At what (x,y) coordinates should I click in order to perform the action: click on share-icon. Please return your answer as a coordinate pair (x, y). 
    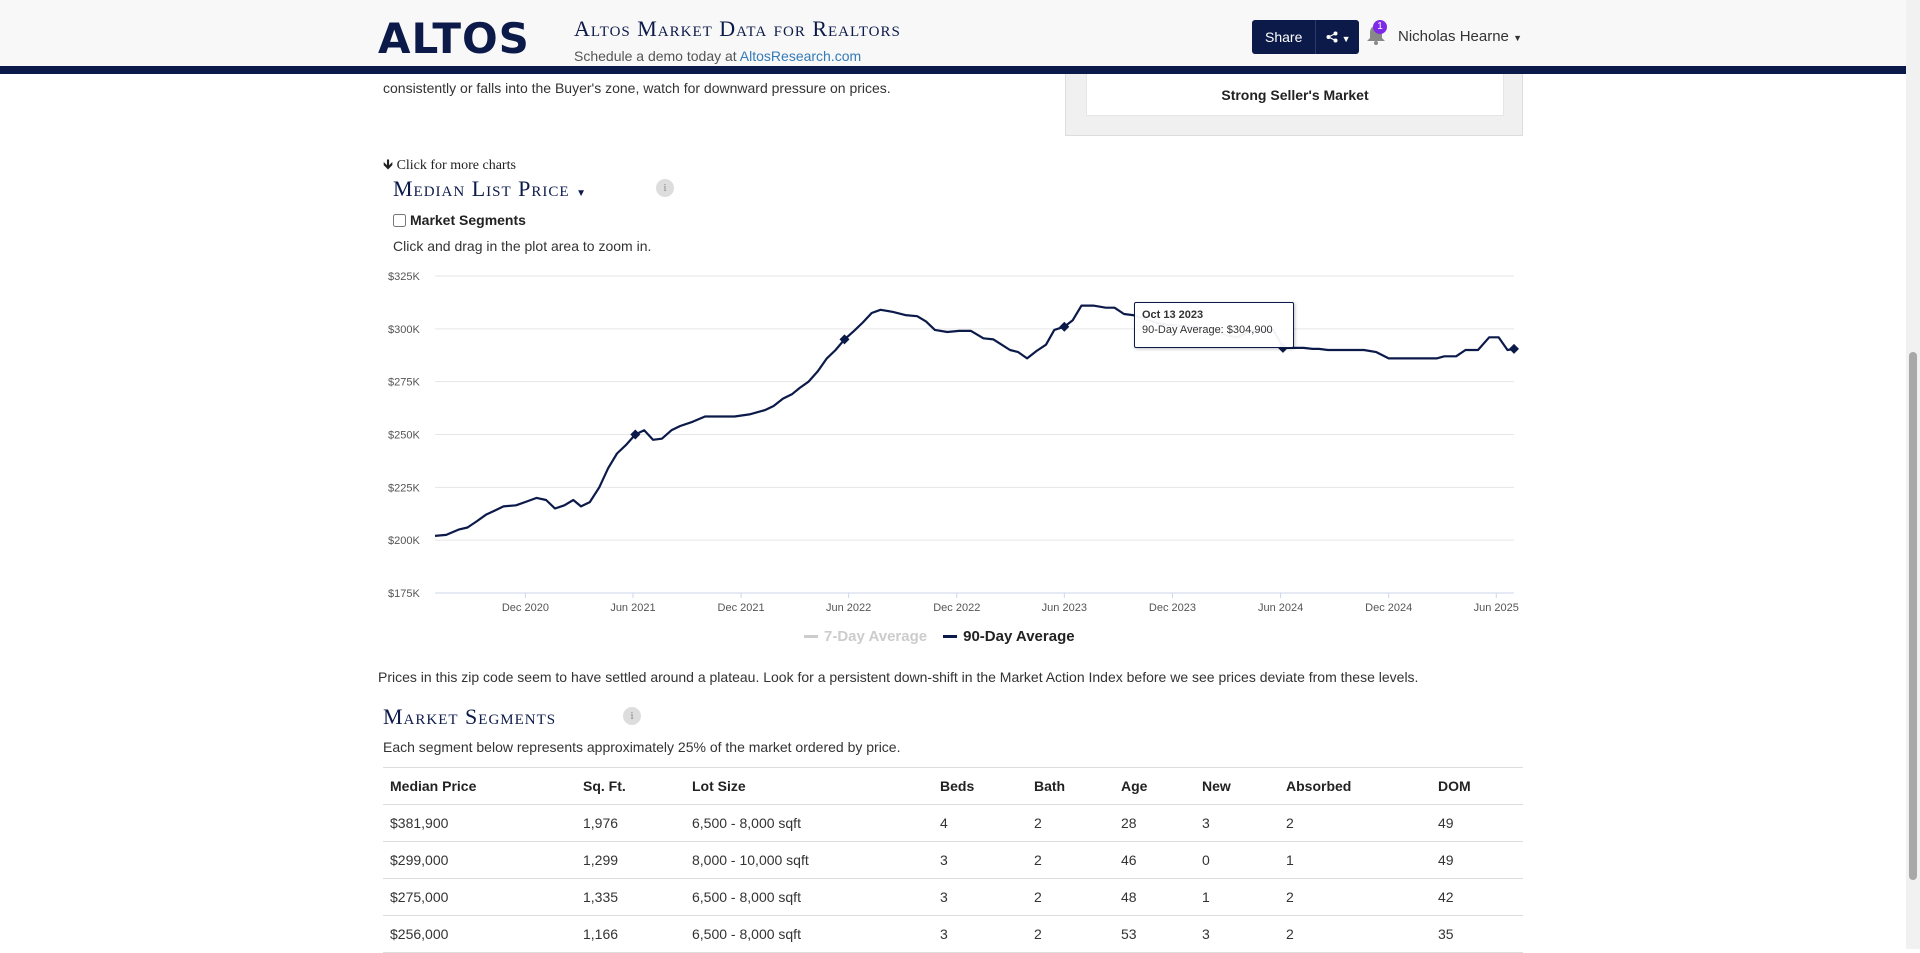
    Looking at the image, I should click on (1332, 36).